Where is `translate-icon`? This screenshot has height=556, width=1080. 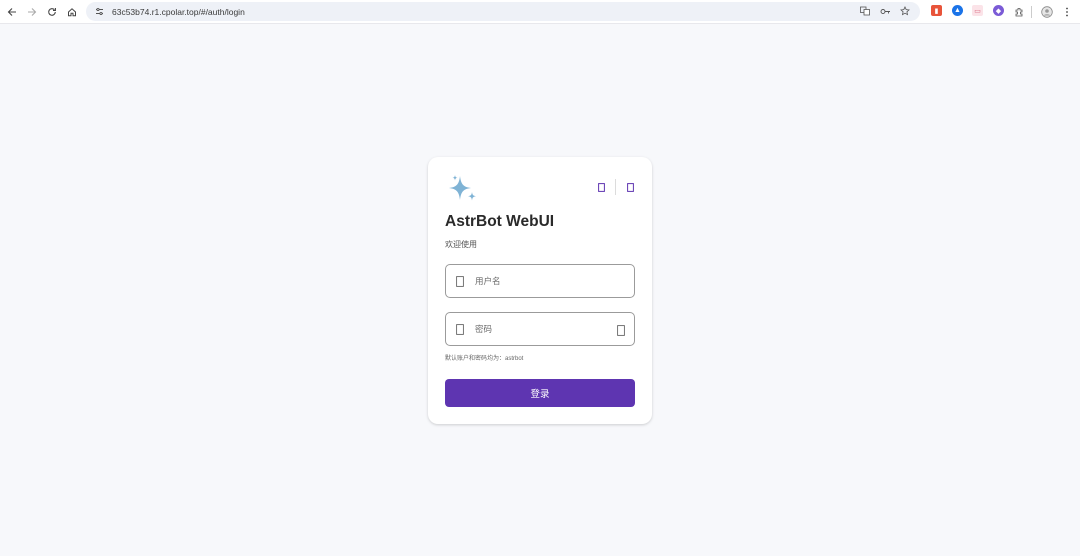 translate-icon is located at coordinates (865, 11).